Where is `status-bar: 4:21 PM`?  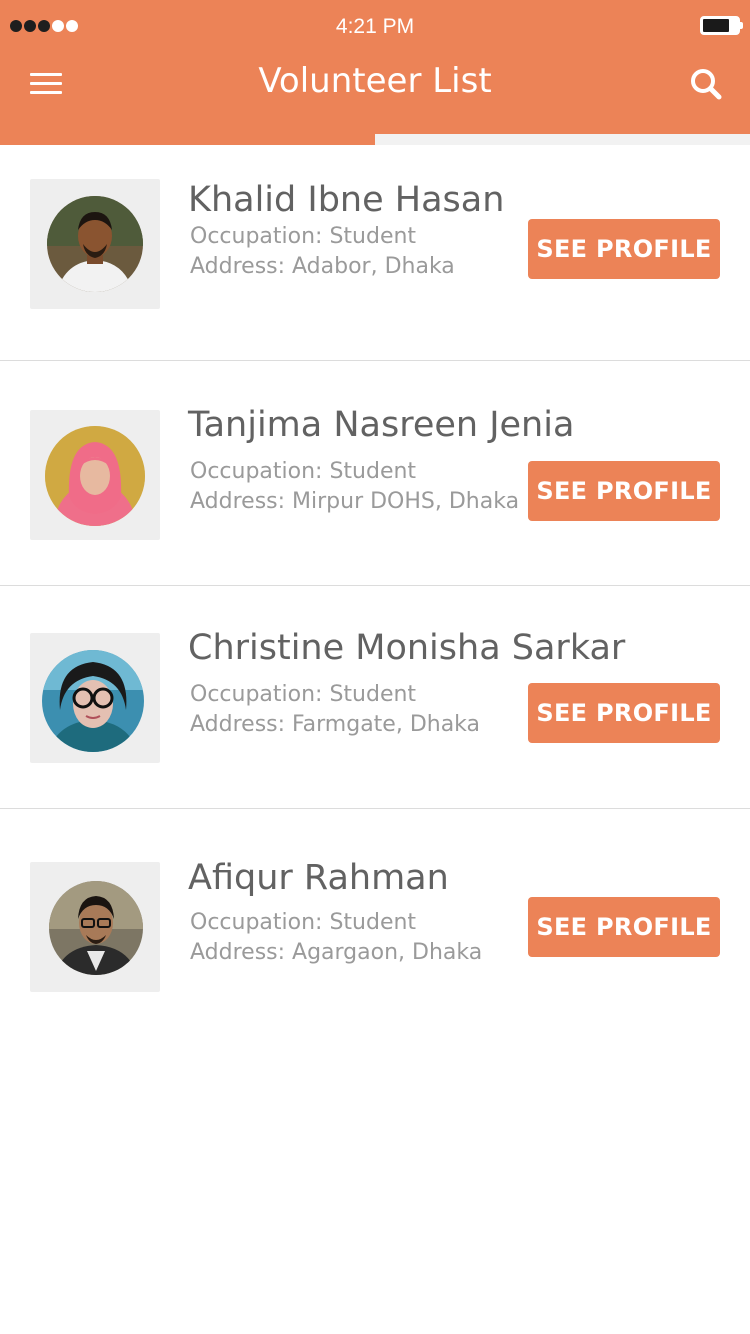
status-bar: 4:21 PM is located at coordinates (375, 27).